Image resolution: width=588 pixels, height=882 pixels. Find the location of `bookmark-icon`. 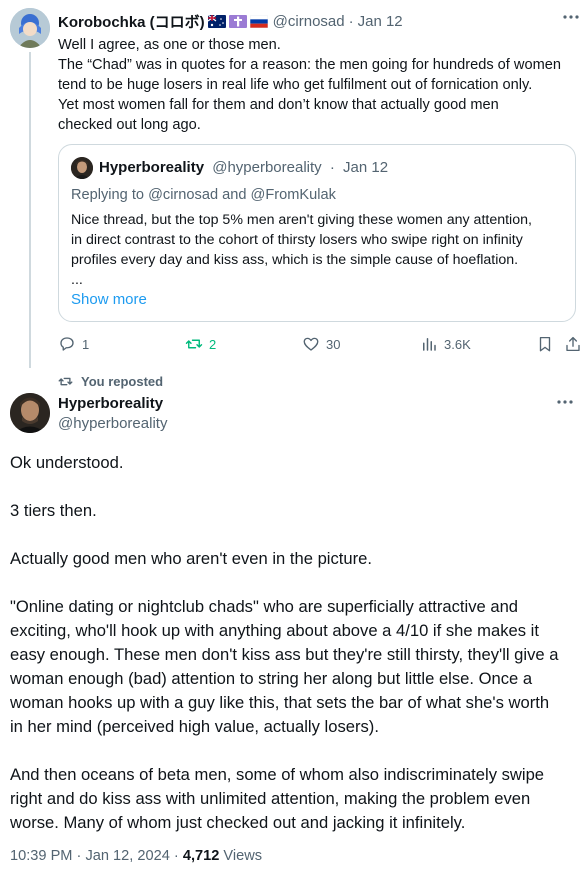

bookmark-icon is located at coordinates (545, 344).